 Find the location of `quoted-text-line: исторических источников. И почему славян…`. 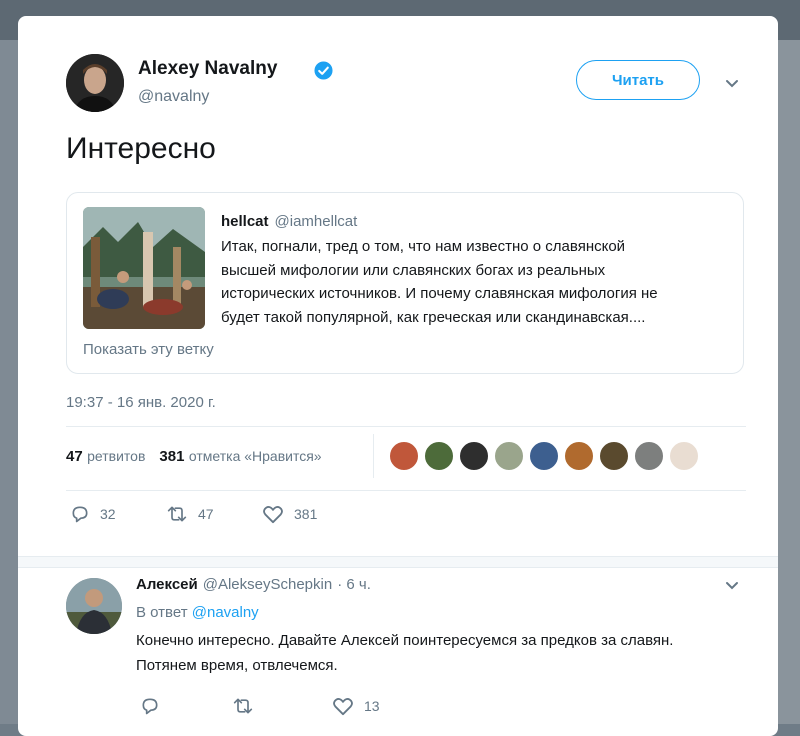

quoted-text-line: исторических источников. И почему славян… is located at coordinates (439, 293).